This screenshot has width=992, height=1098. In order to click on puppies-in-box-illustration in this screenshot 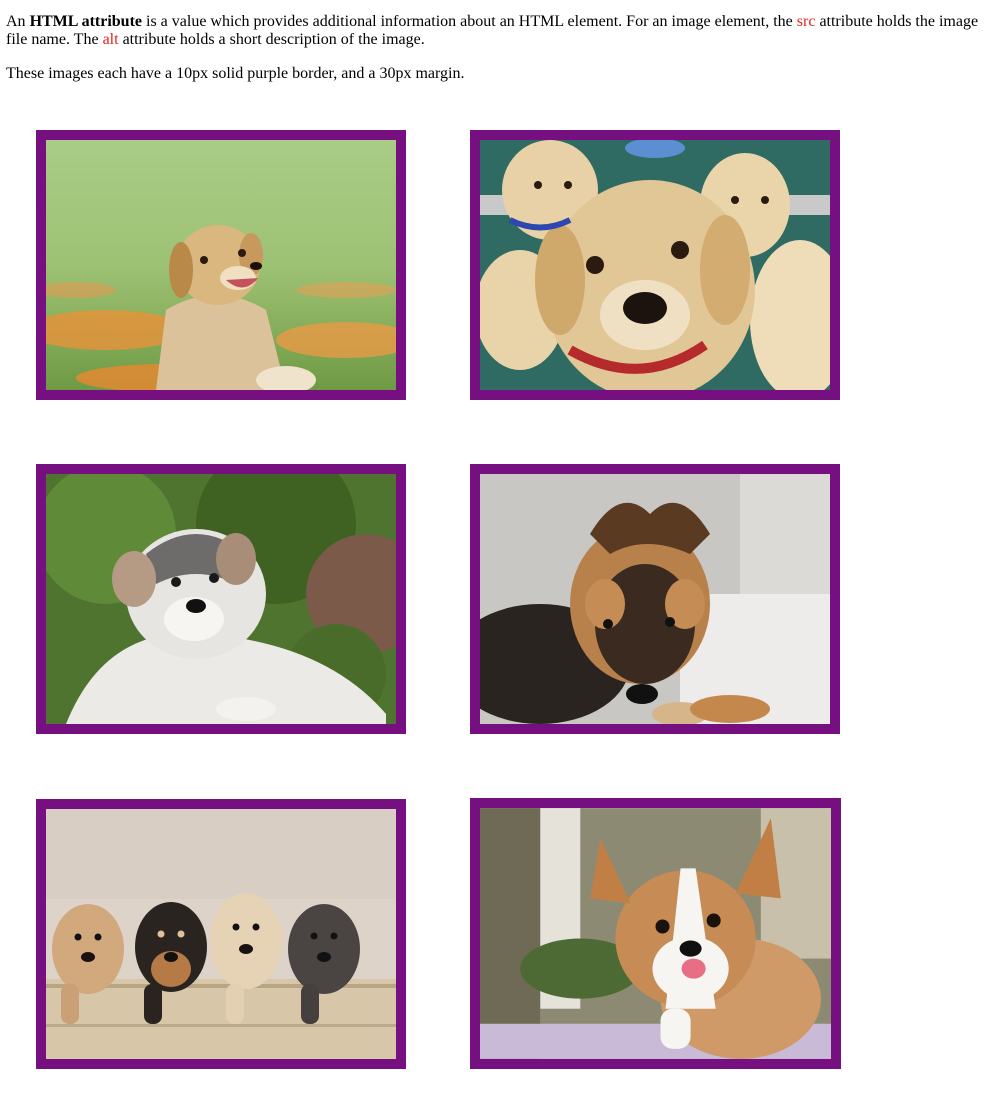, I will do `click(221, 934)`.